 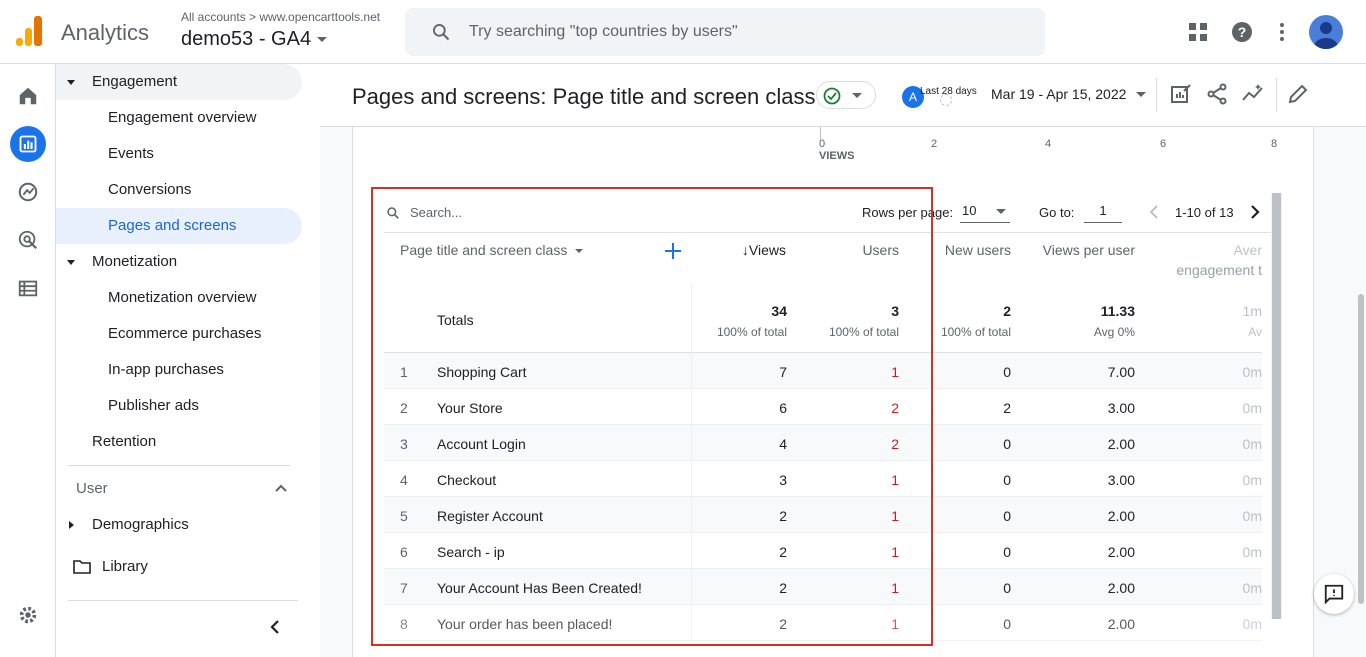 What do you see at coordinates (124, 442) in the screenshot?
I see `nav-retention: Retention` at bounding box center [124, 442].